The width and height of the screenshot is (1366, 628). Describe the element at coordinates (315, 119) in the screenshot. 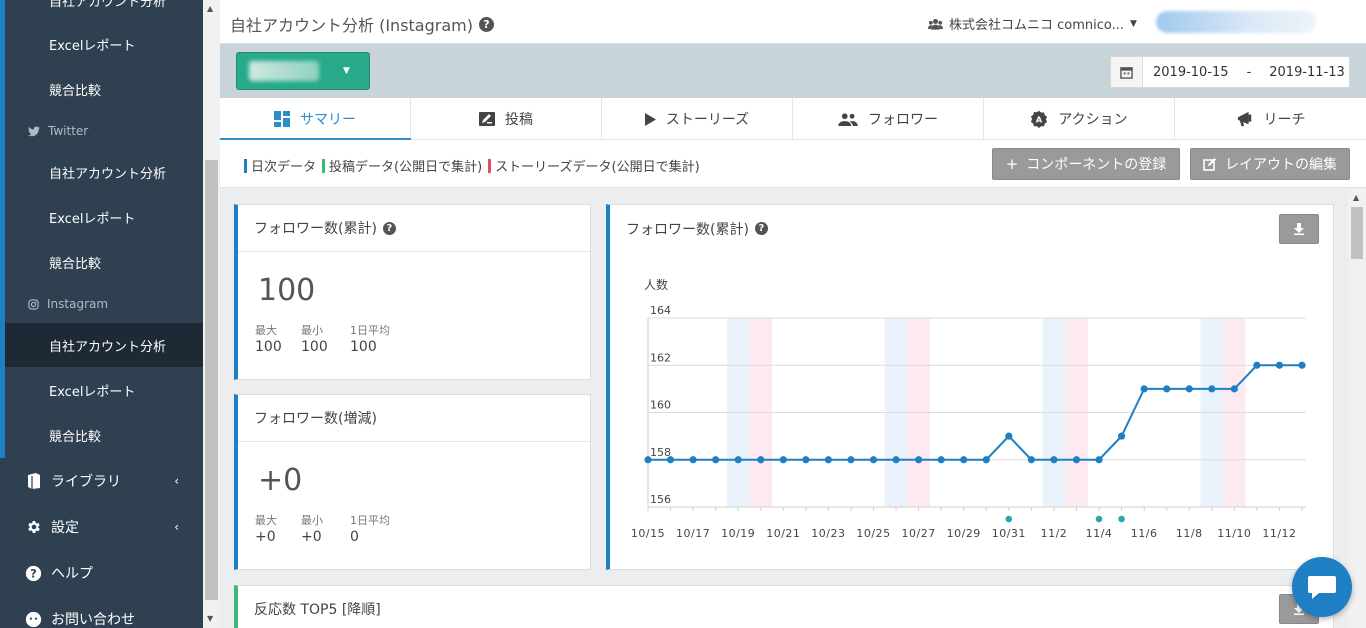

I see `tab-summary: サマリー` at that location.